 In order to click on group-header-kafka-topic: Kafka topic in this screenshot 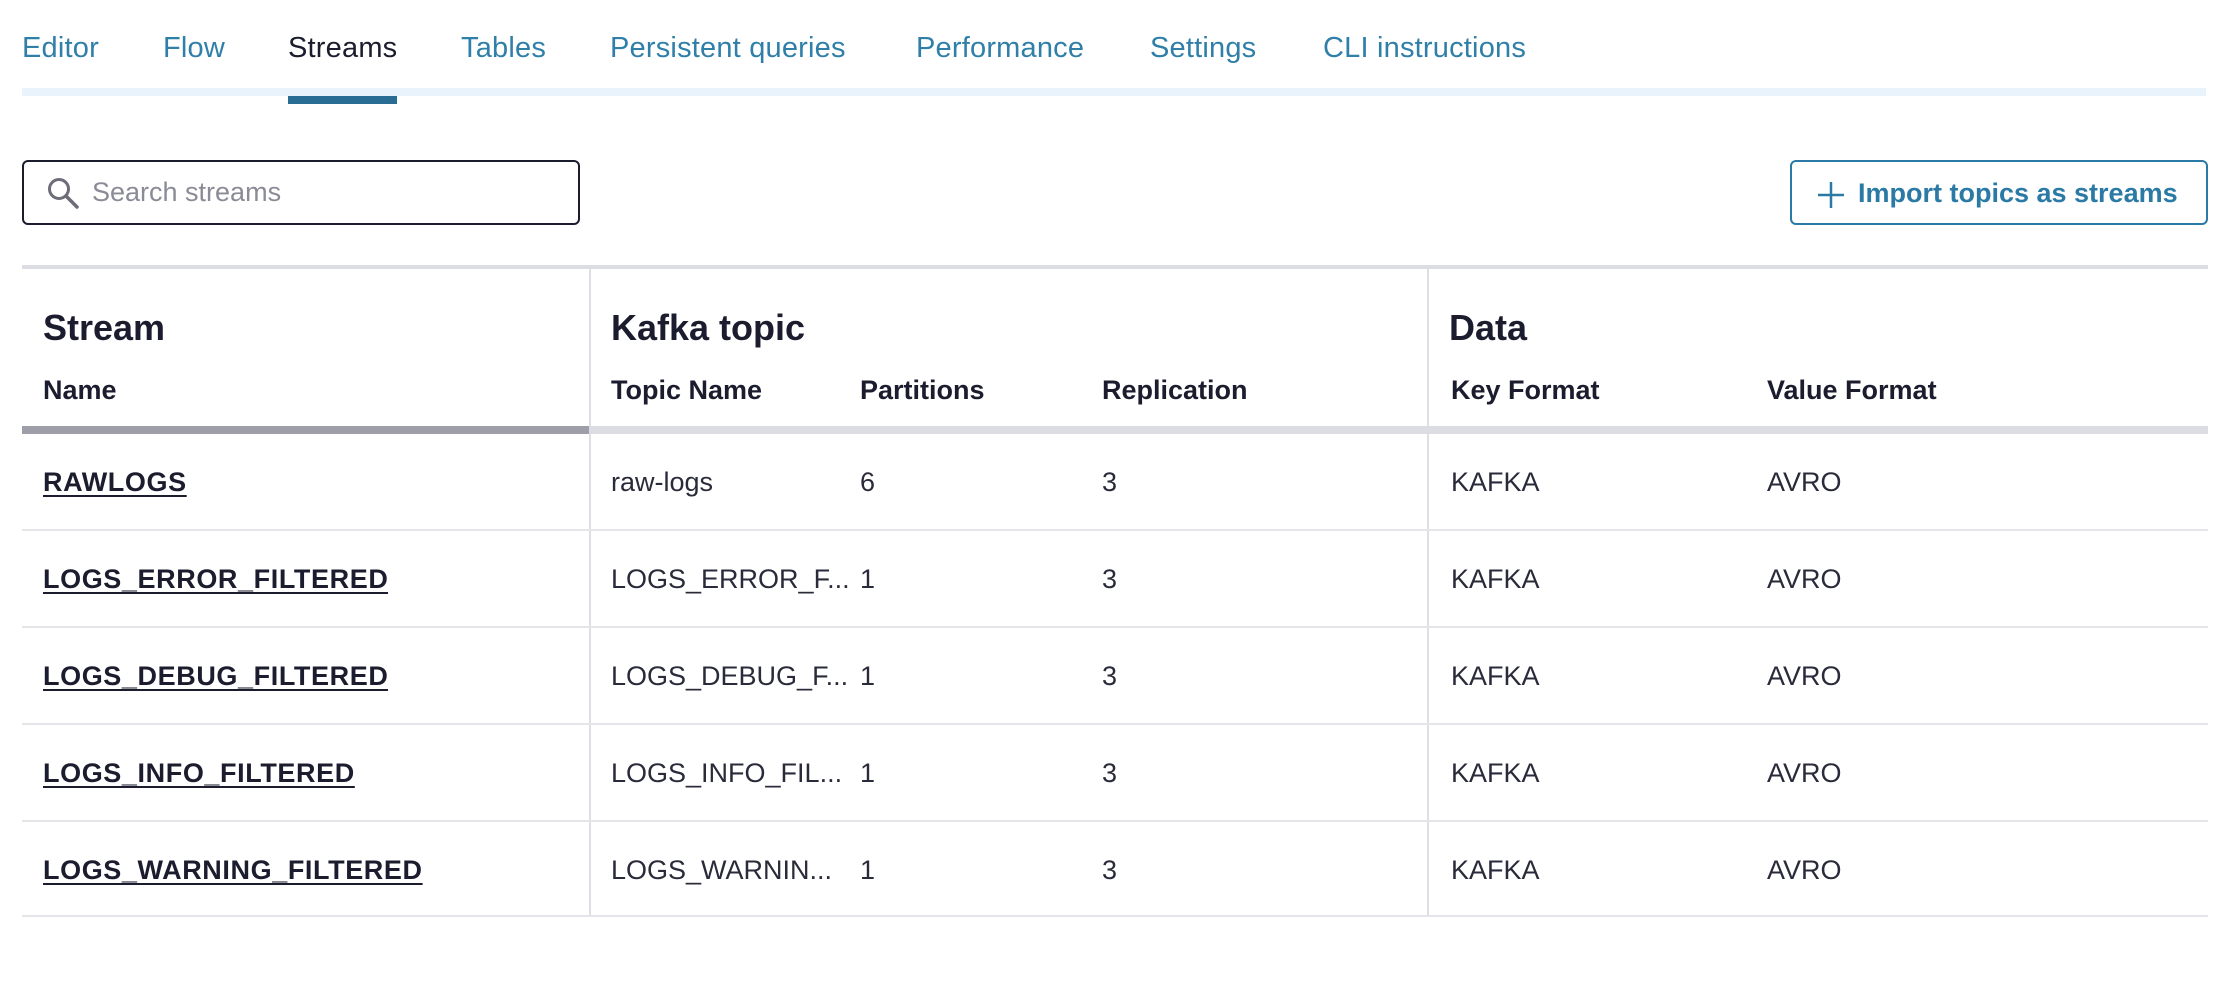, I will do `click(708, 327)`.